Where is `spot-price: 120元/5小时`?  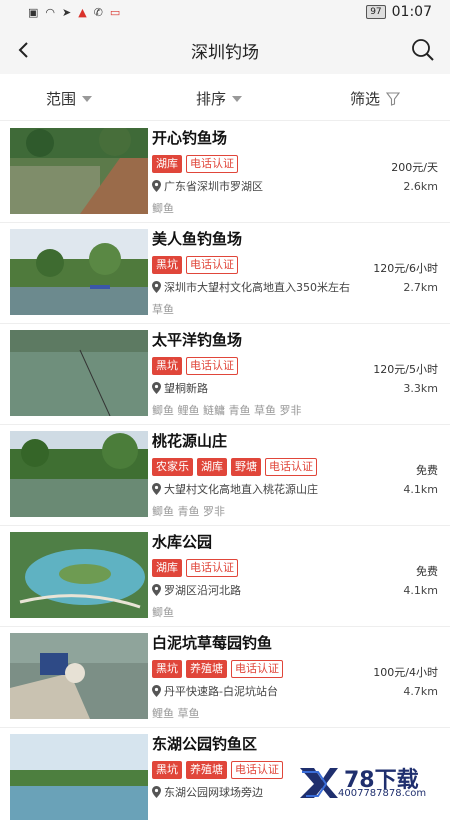
spot-price: 120元/5小时 is located at coordinates (405, 369).